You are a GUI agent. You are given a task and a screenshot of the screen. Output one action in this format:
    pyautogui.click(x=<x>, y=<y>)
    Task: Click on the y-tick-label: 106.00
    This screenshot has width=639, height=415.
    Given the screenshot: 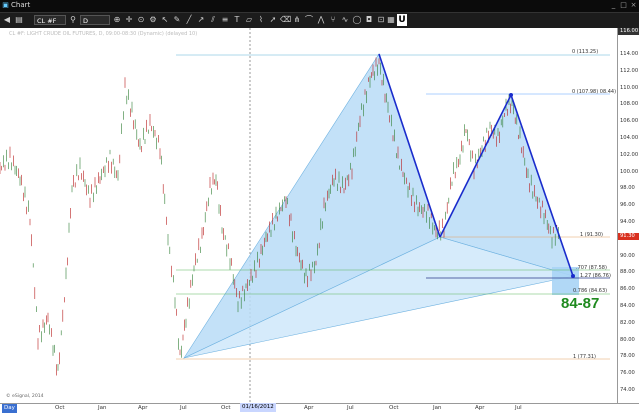 What is the action you would take?
    pyautogui.click(x=629, y=121)
    